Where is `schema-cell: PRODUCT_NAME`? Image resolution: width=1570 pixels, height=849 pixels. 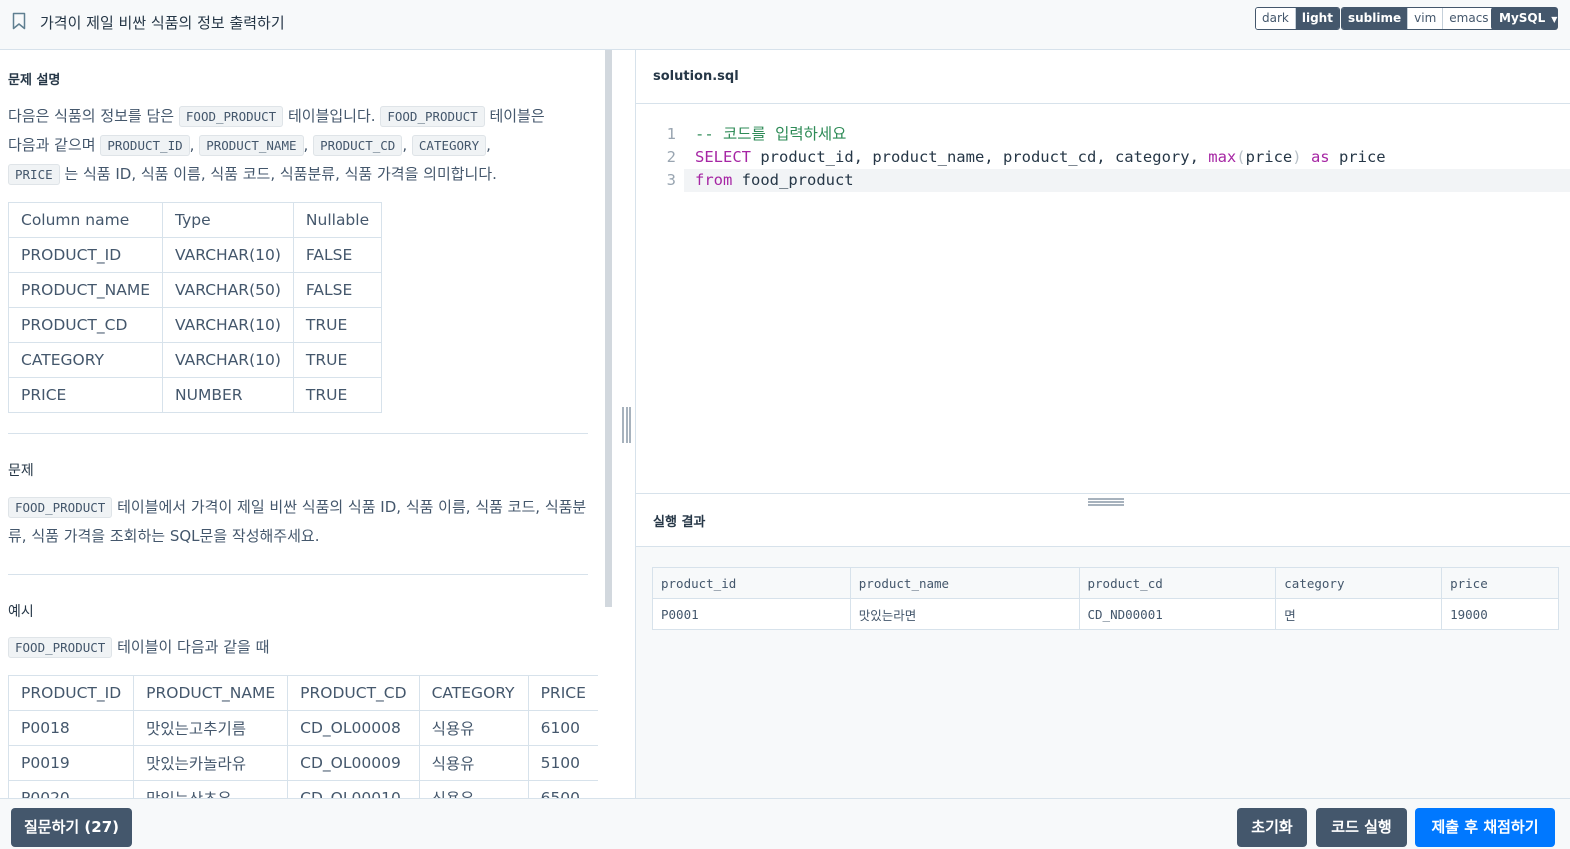
schema-cell: PRODUCT_NAME is located at coordinates (85, 290).